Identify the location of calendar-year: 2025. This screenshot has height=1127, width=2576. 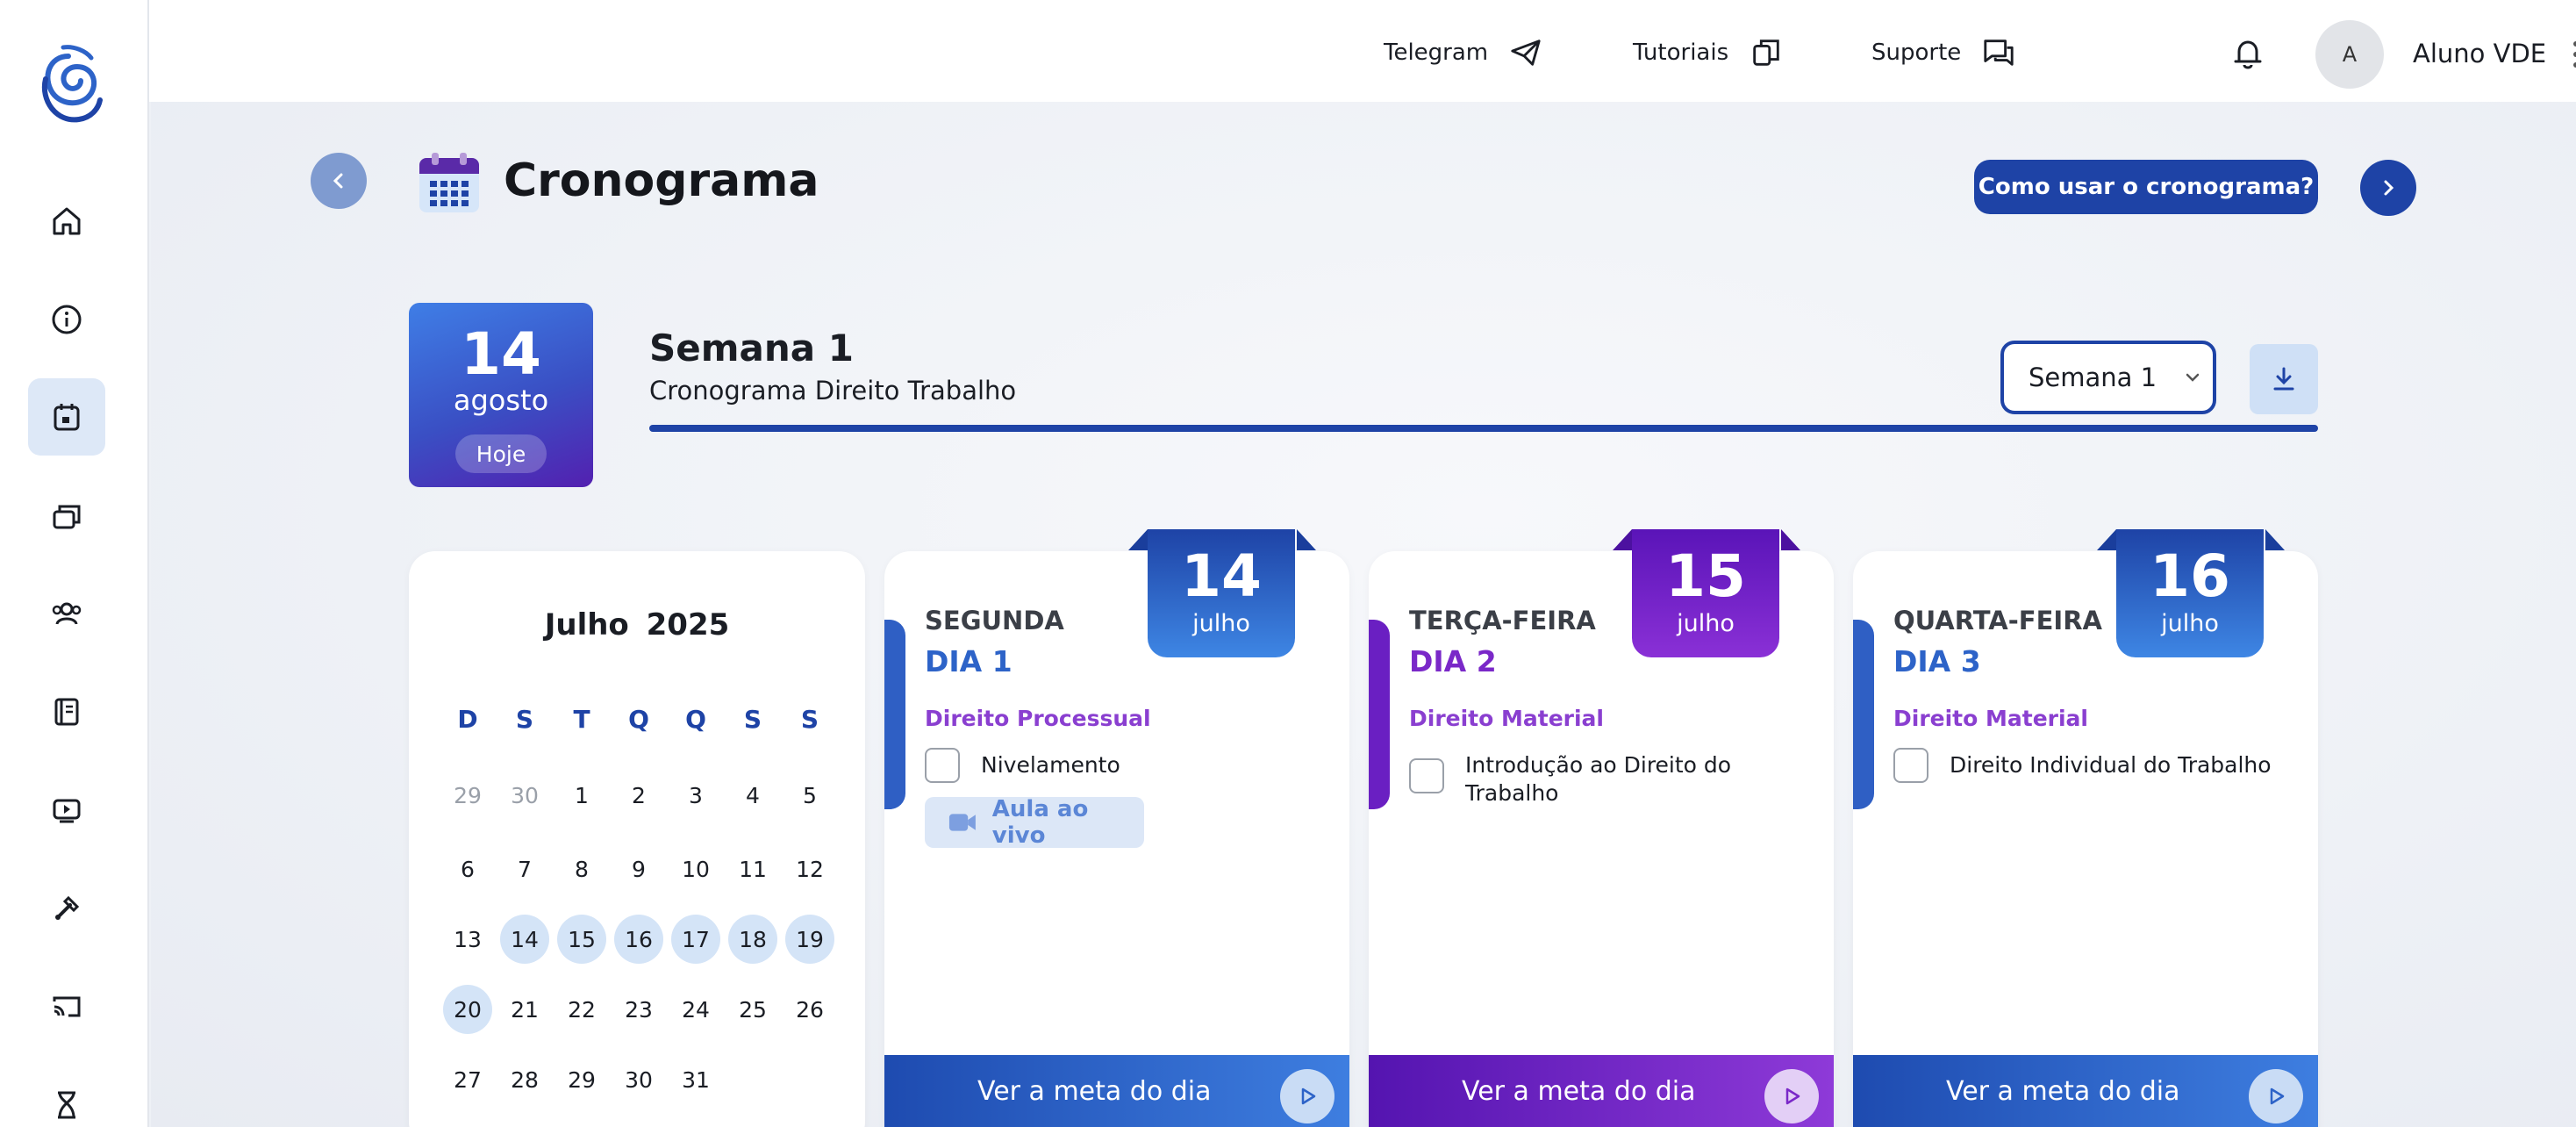
(688, 624).